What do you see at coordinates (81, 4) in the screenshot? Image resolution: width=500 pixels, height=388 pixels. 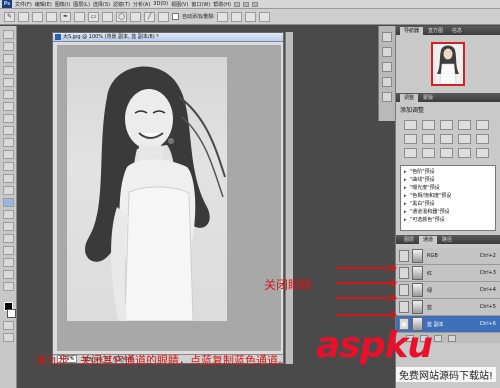 I see `menu-layer: 图层(L)` at bounding box center [81, 4].